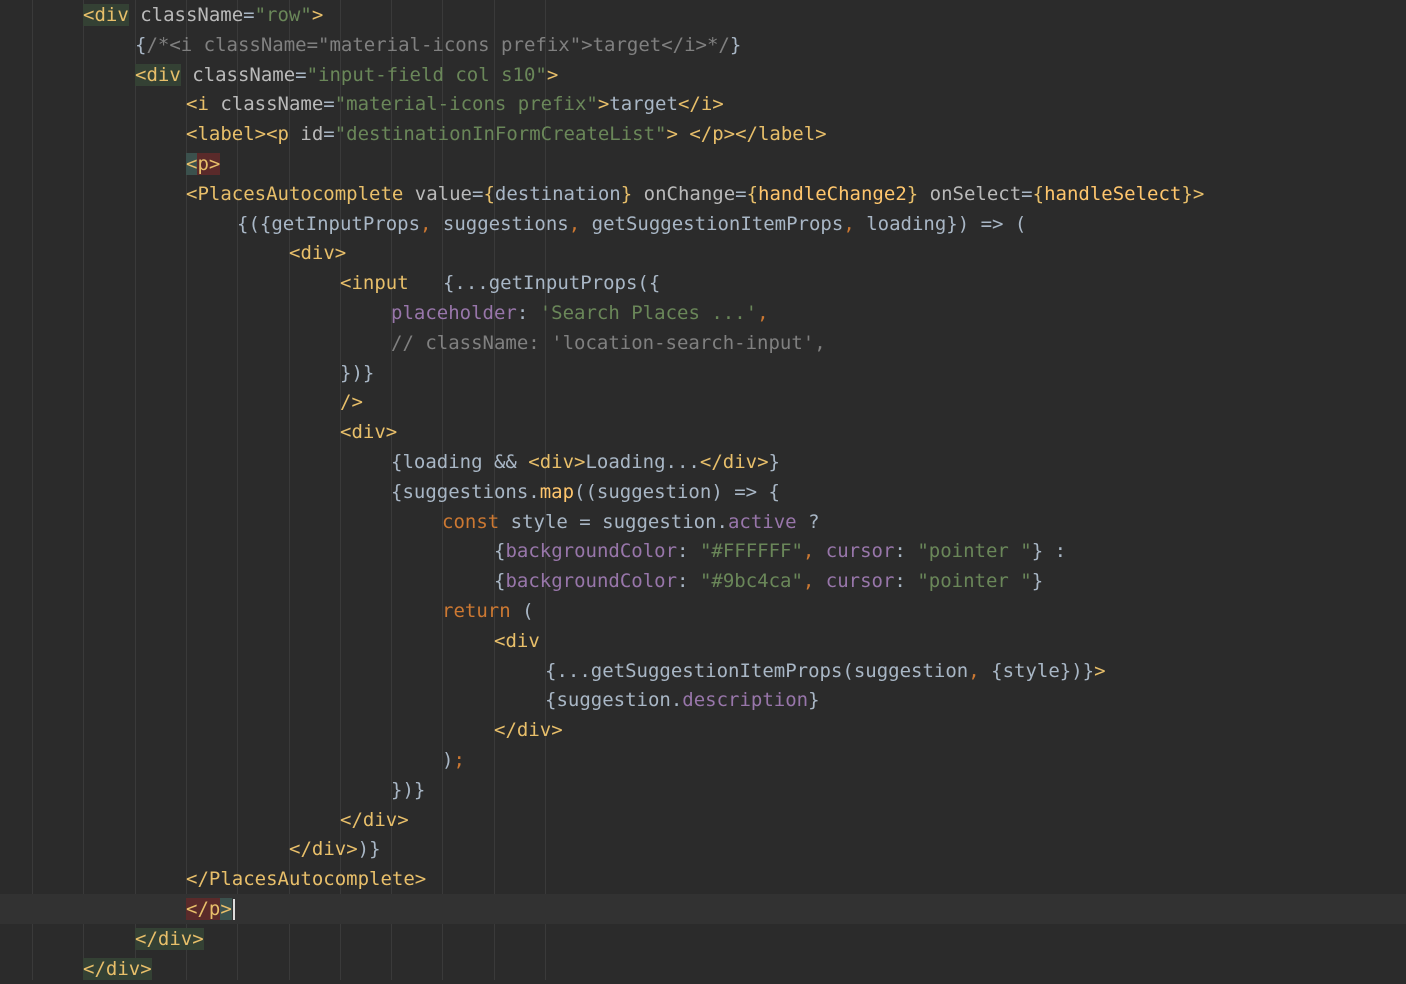  I want to click on code-token: {...getInputProps({, so click(534, 283).